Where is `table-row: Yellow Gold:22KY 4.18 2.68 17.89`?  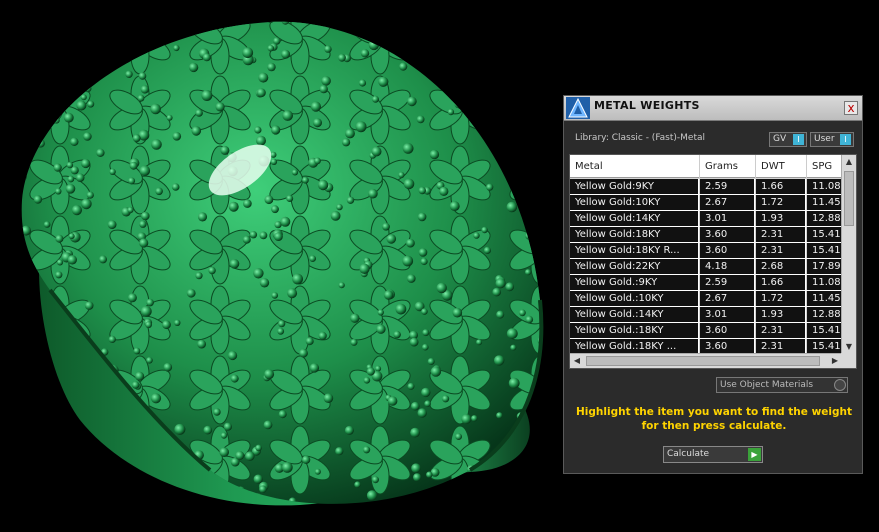 table-row: Yellow Gold:22KY 4.18 2.68 17.89 is located at coordinates (708, 267).